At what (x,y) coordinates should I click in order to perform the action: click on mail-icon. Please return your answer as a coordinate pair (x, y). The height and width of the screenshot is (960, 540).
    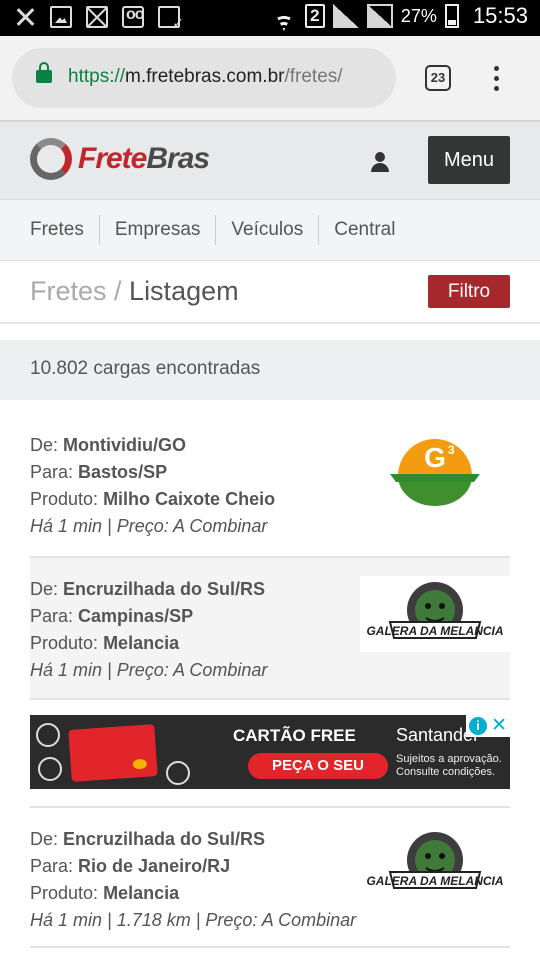
    Looking at the image, I should click on (97, 17).